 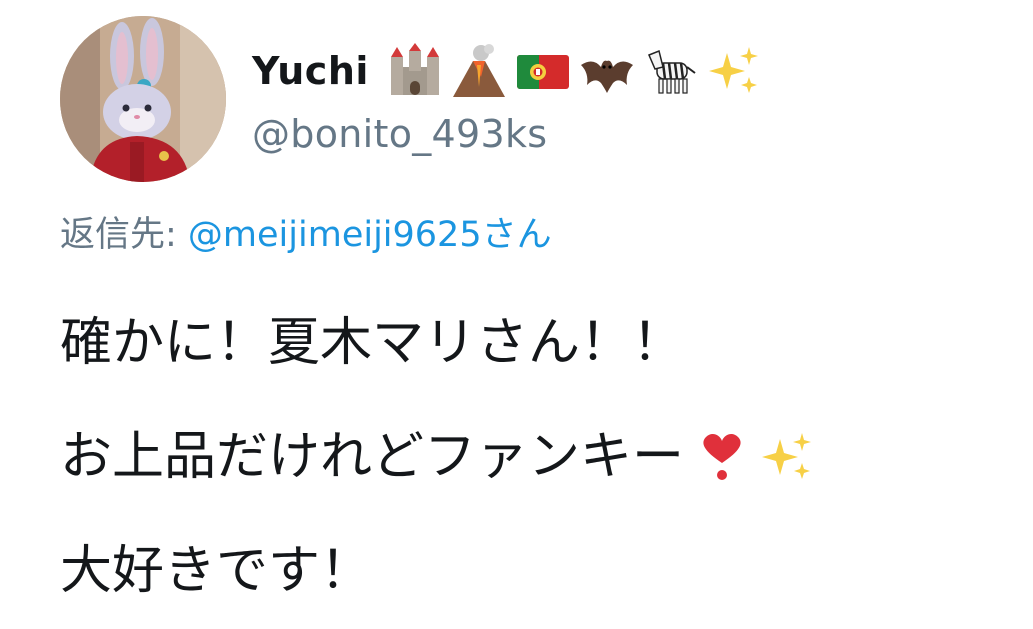 I want to click on tweet-line-2-text: お上品だけれどファンキー, so click(x=372, y=457).